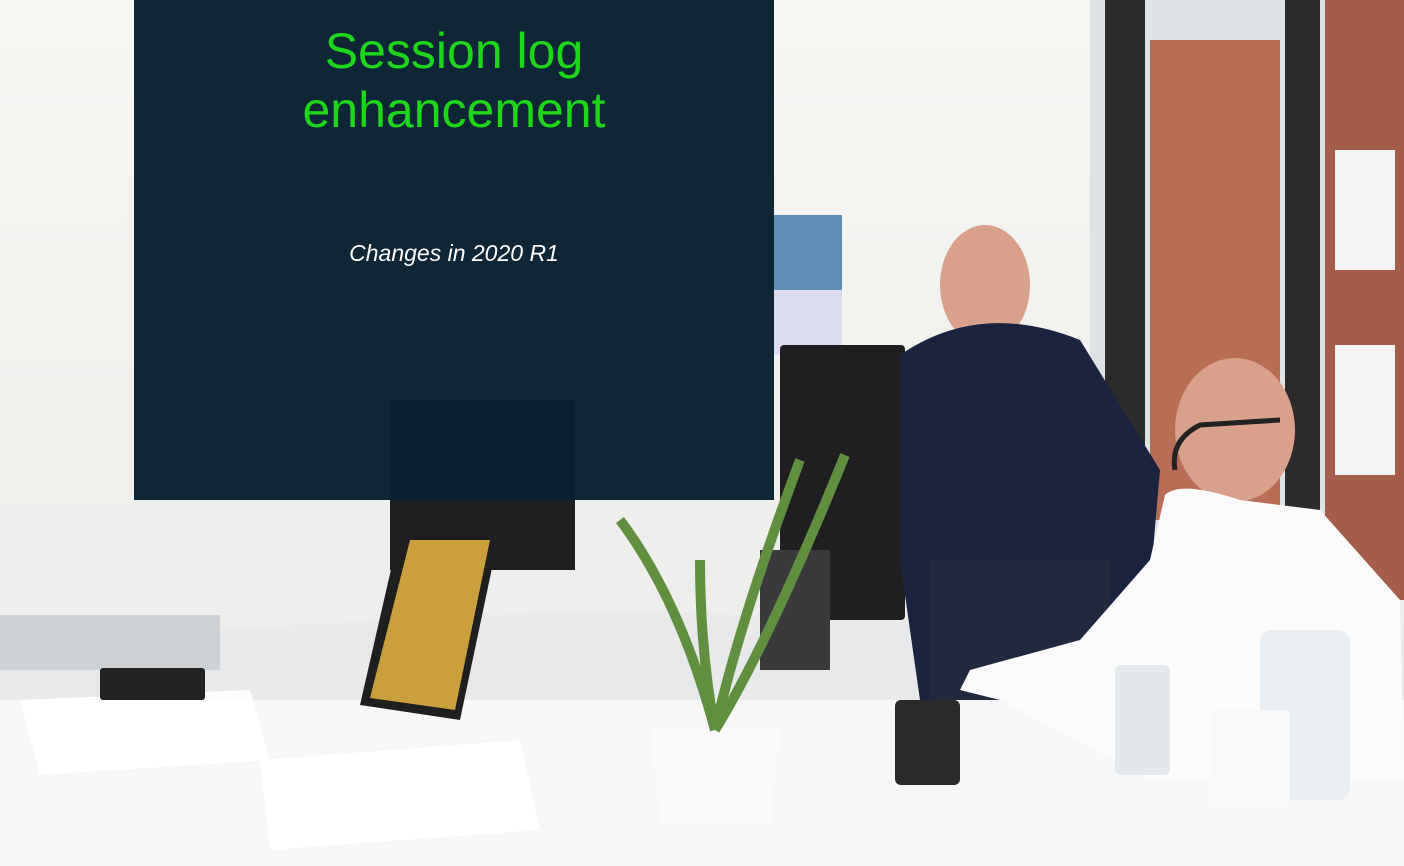 The width and height of the screenshot is (1404, 866). I want to click on slide-title-line-1: Session log, so click(454, 51).